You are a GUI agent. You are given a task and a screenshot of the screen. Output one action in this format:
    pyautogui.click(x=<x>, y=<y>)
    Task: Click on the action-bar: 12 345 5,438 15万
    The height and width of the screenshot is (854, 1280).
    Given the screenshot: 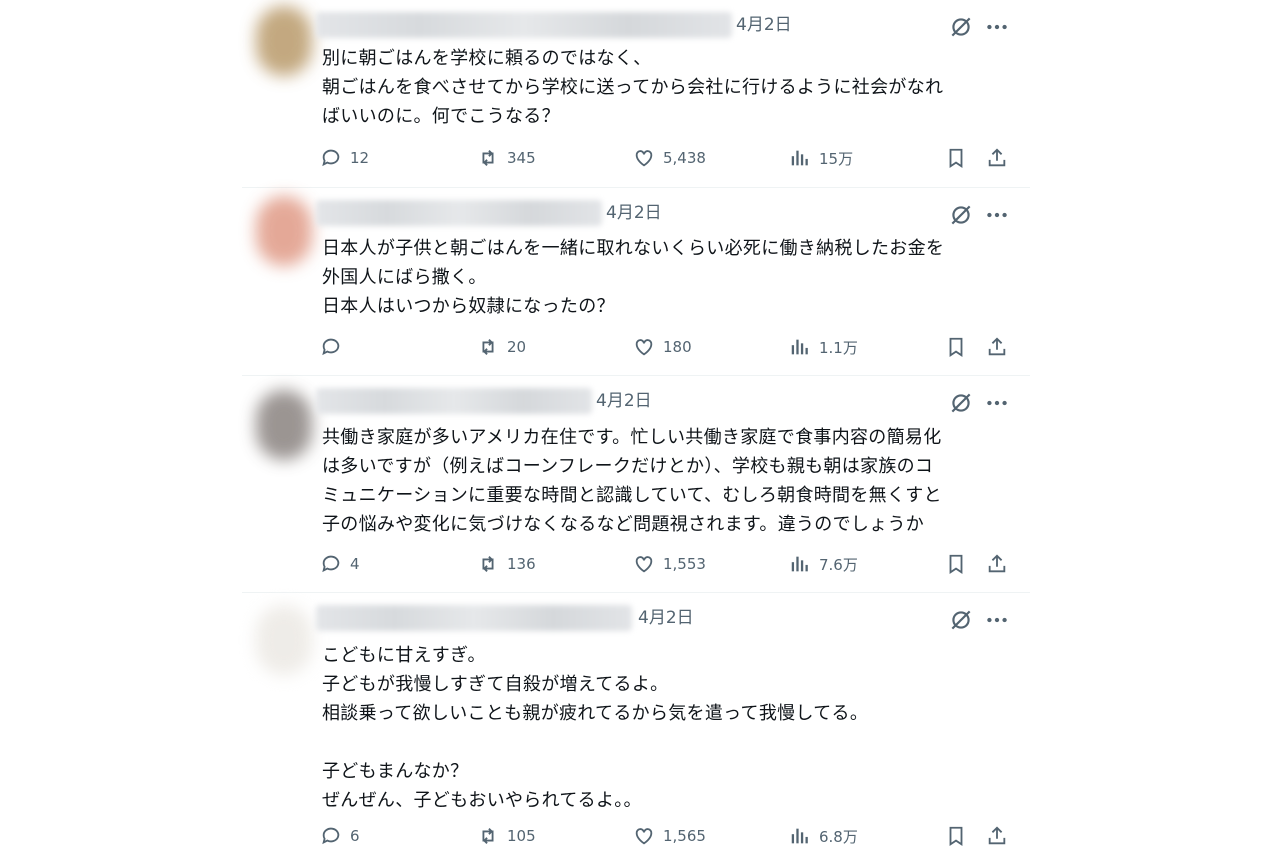 What is the action you would take?
    pyautogui.click(x=665, y=158)
    